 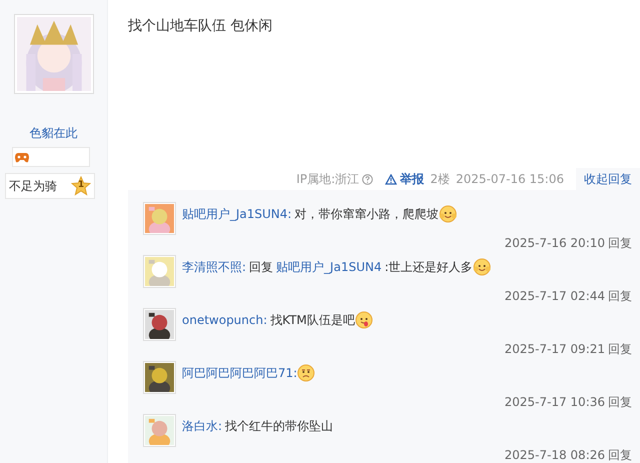 I want to click on commenter-name: 李清照不照:, so click(x=214, y=267).